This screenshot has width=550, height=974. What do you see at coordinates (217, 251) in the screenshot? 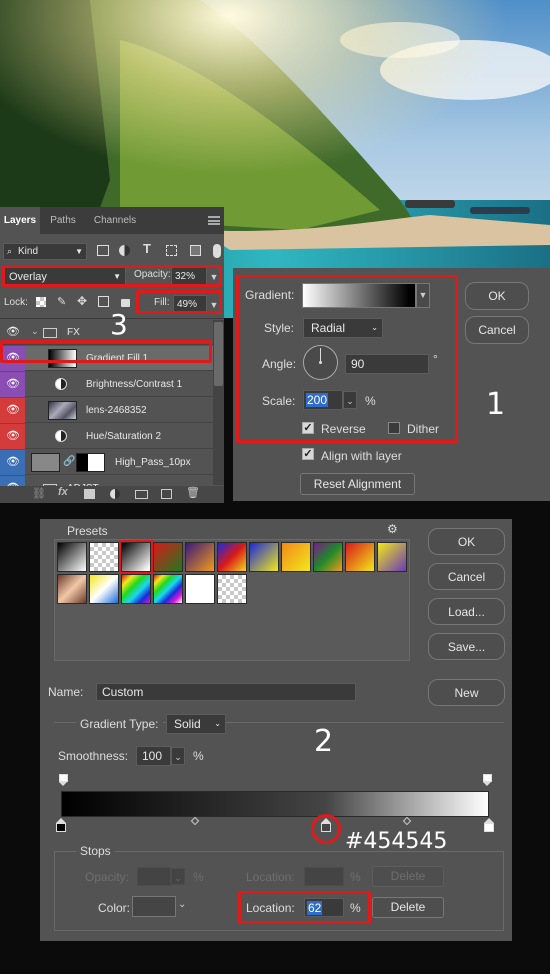
I see `filter-toggle-icon` at bounding box center [217, 251].